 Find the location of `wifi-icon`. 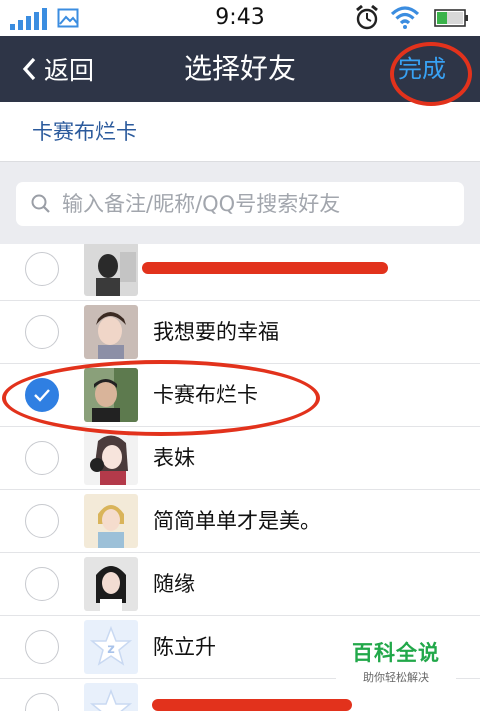

wifi-icon is located at coordinates (405, 17).